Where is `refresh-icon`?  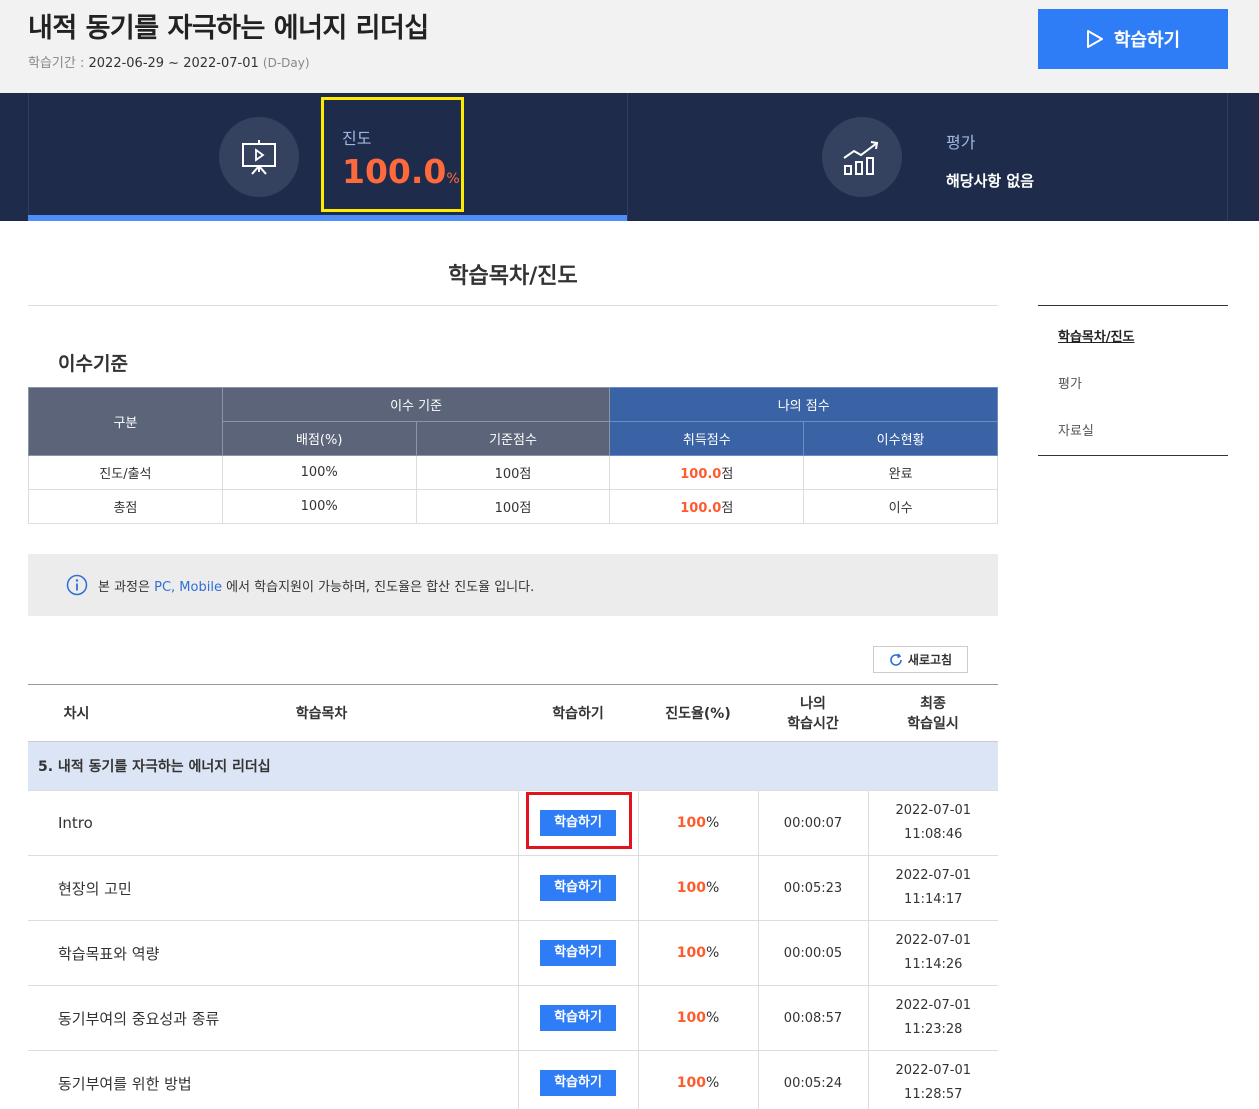 refresh-icon is located at coordinates (896, 659).